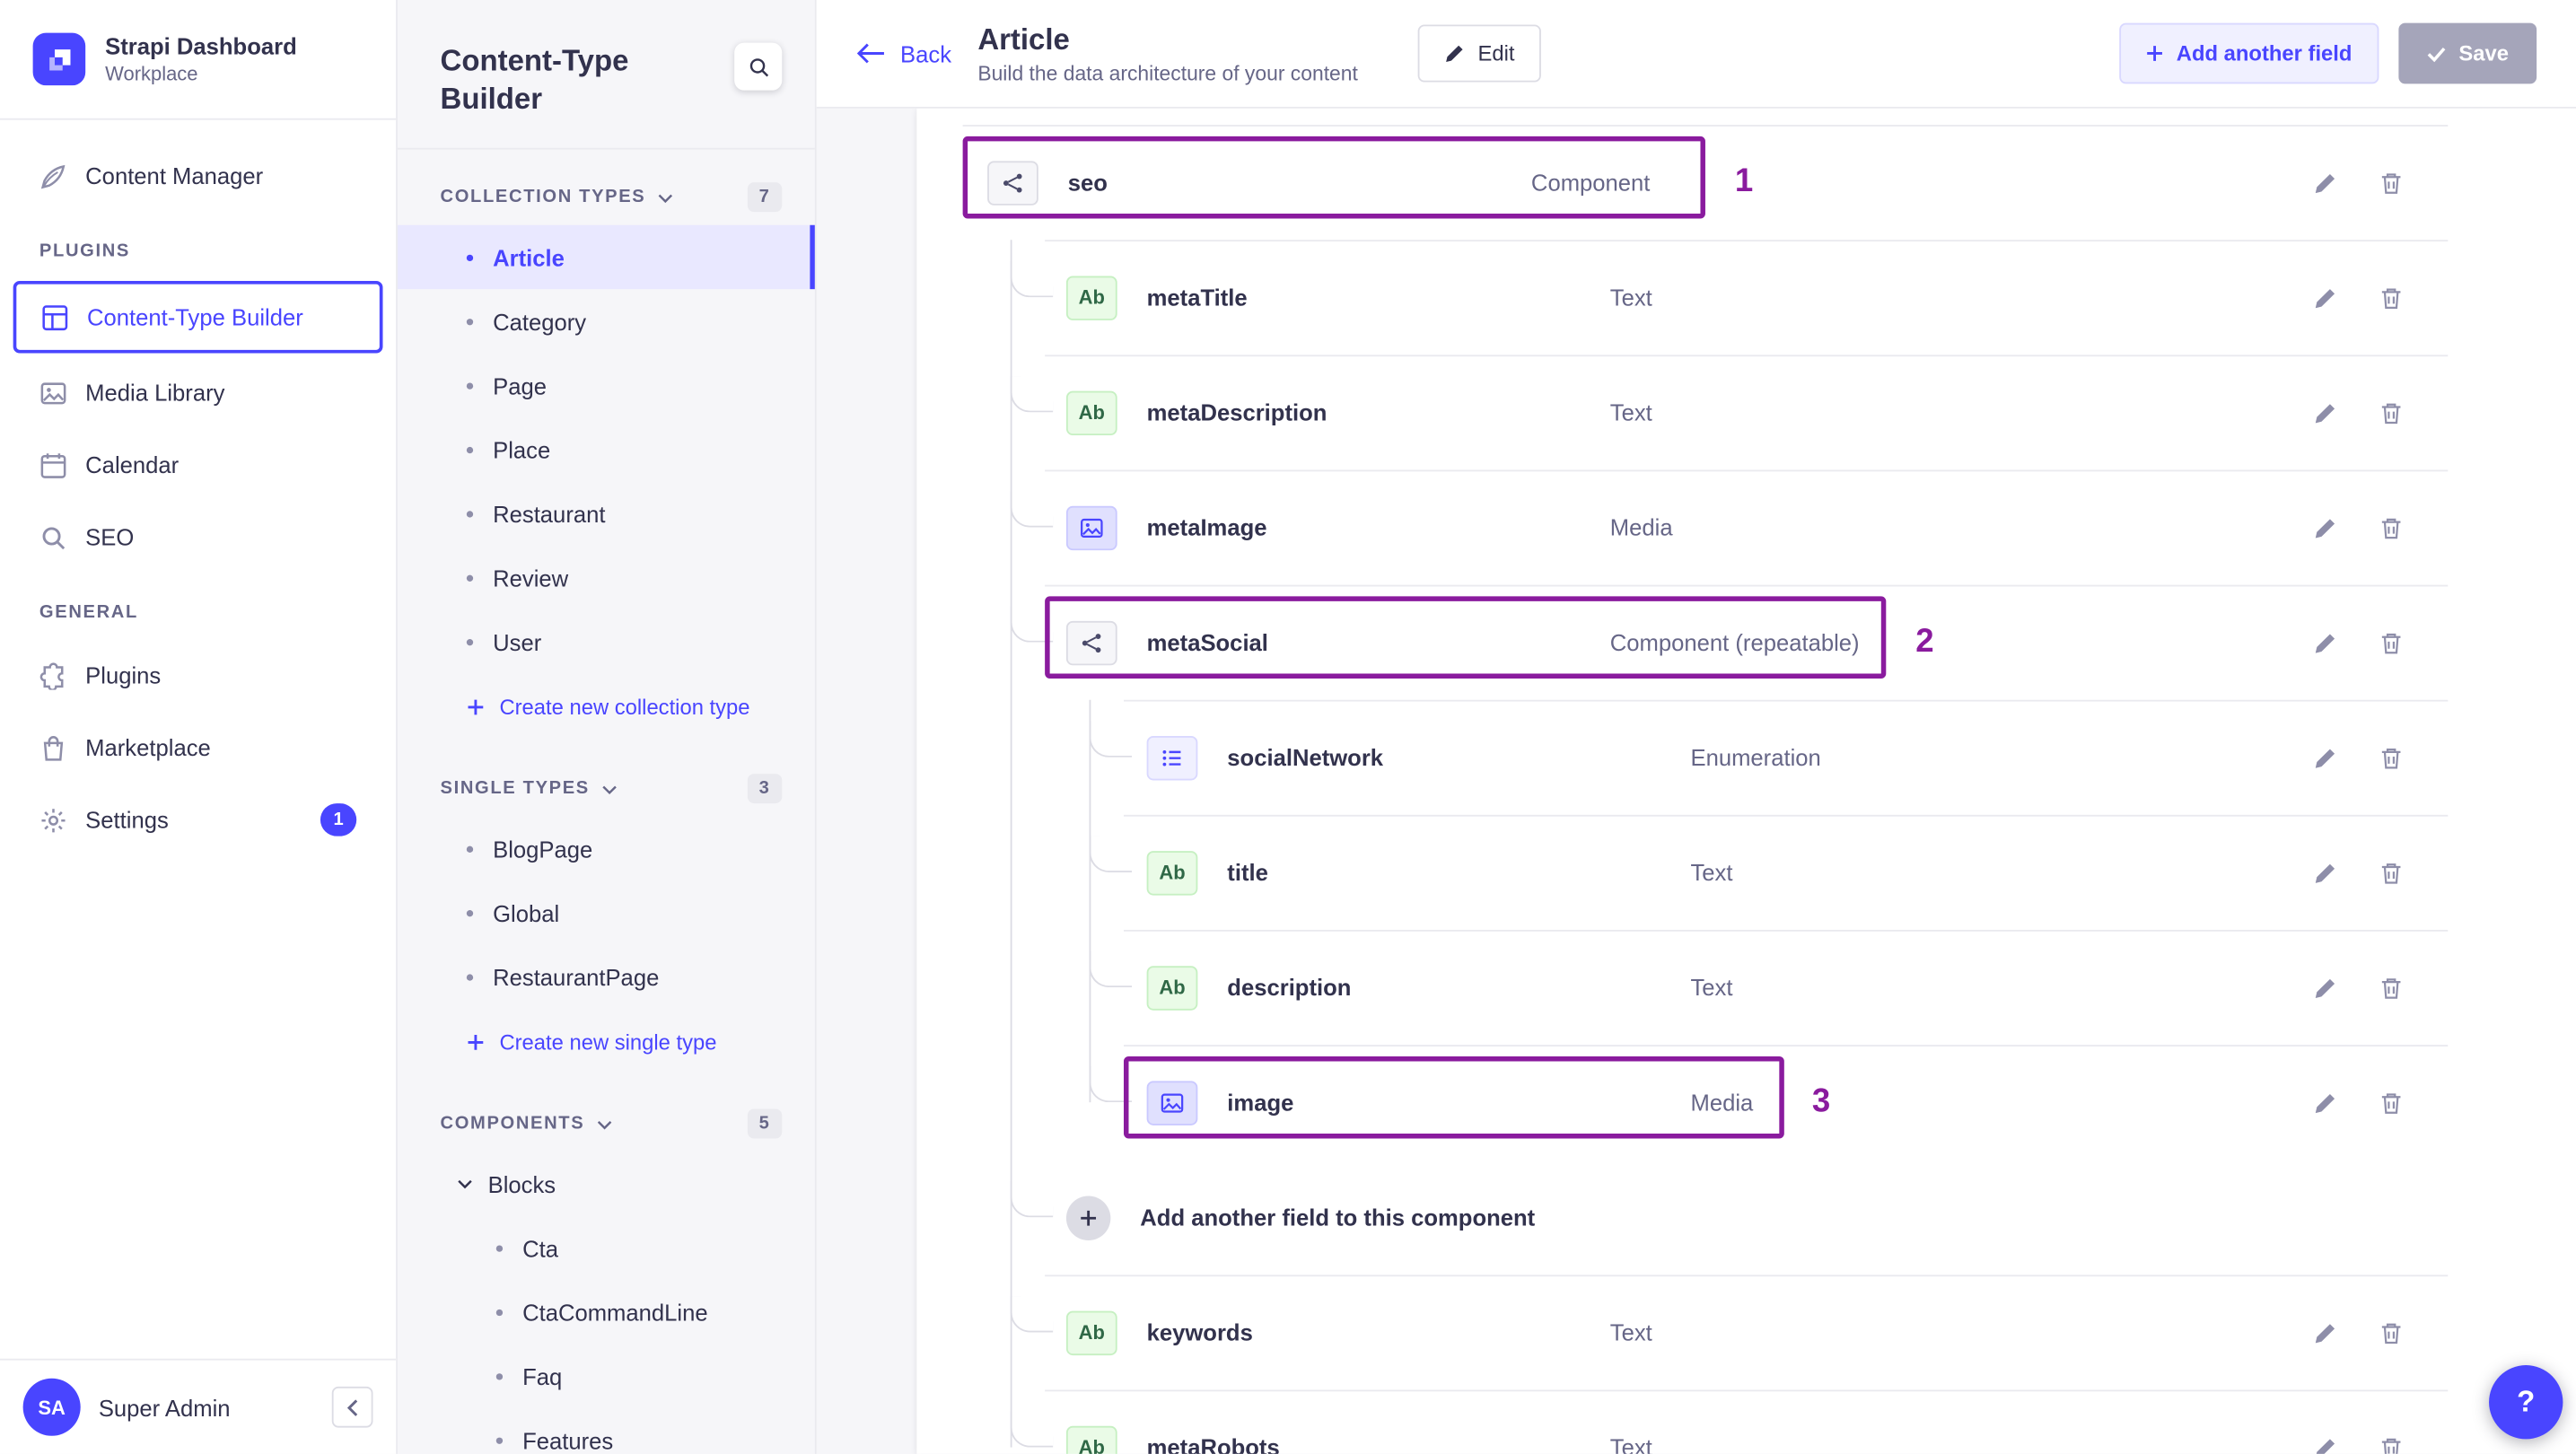  What do you see at coordinates (871, 54) in the screenshot?
I see `back-arrow-icon` at bounding box center [871, 54].